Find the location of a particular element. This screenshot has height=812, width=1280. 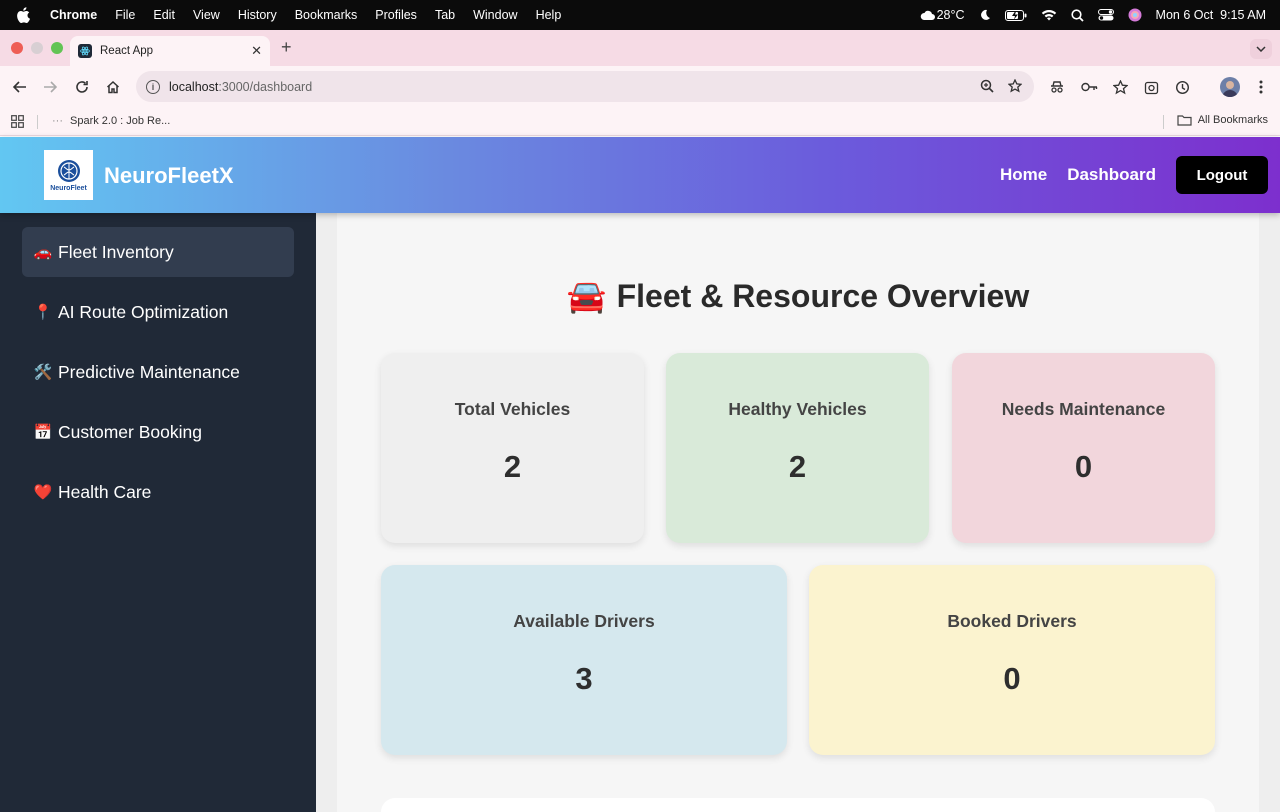

all-bookmarks-button: All Bookmarks is located at coordinates (1222, 120).